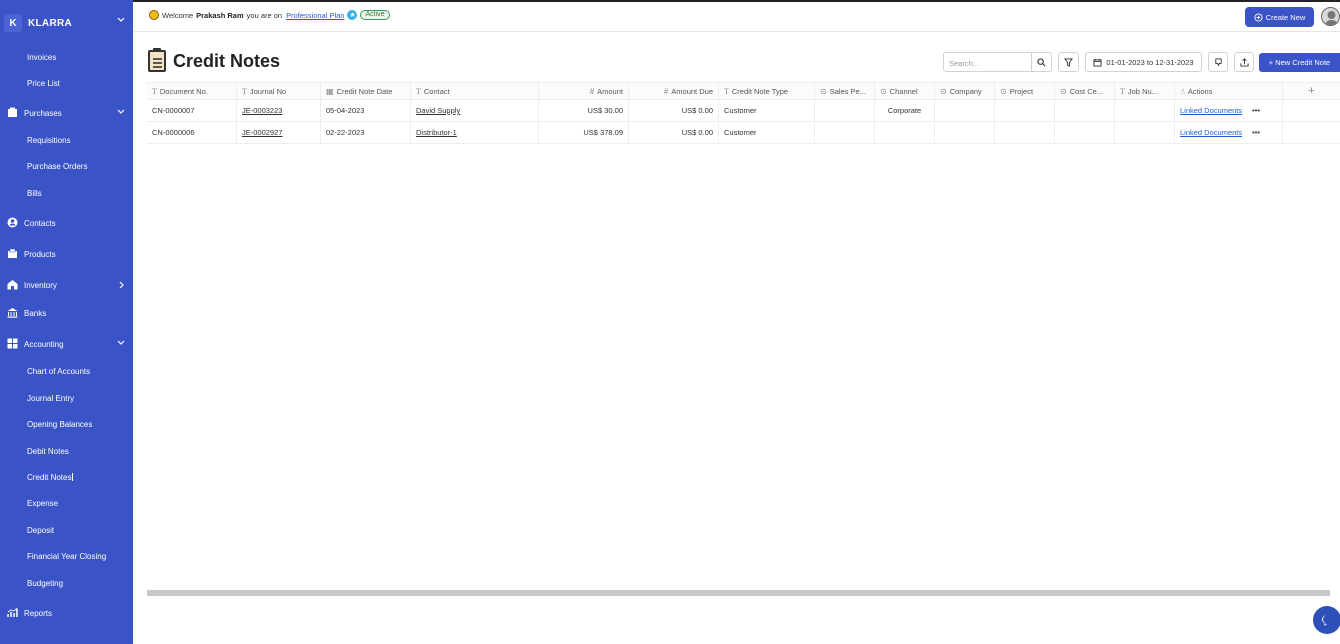 This screenshot has height=644, width=1340. I want to click on sidebar-item-debit-notes: Debit Notes, so click(66, 451).